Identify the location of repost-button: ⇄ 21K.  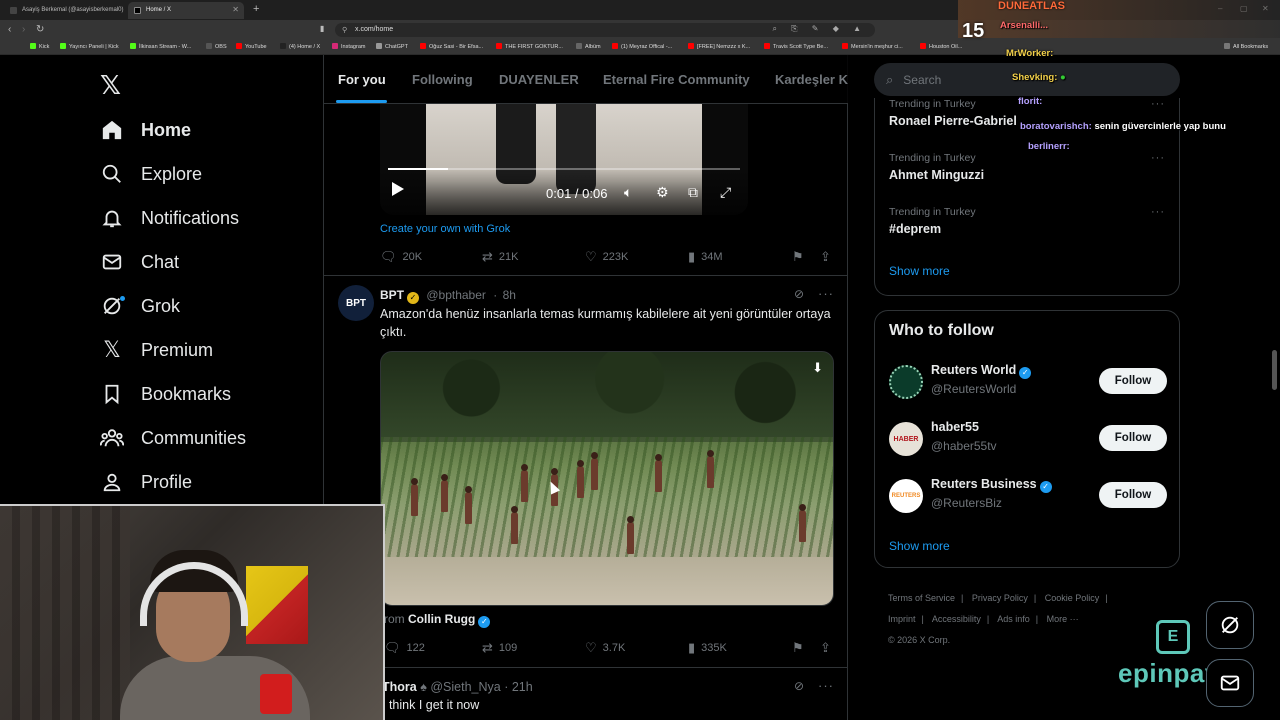
(500, 257).